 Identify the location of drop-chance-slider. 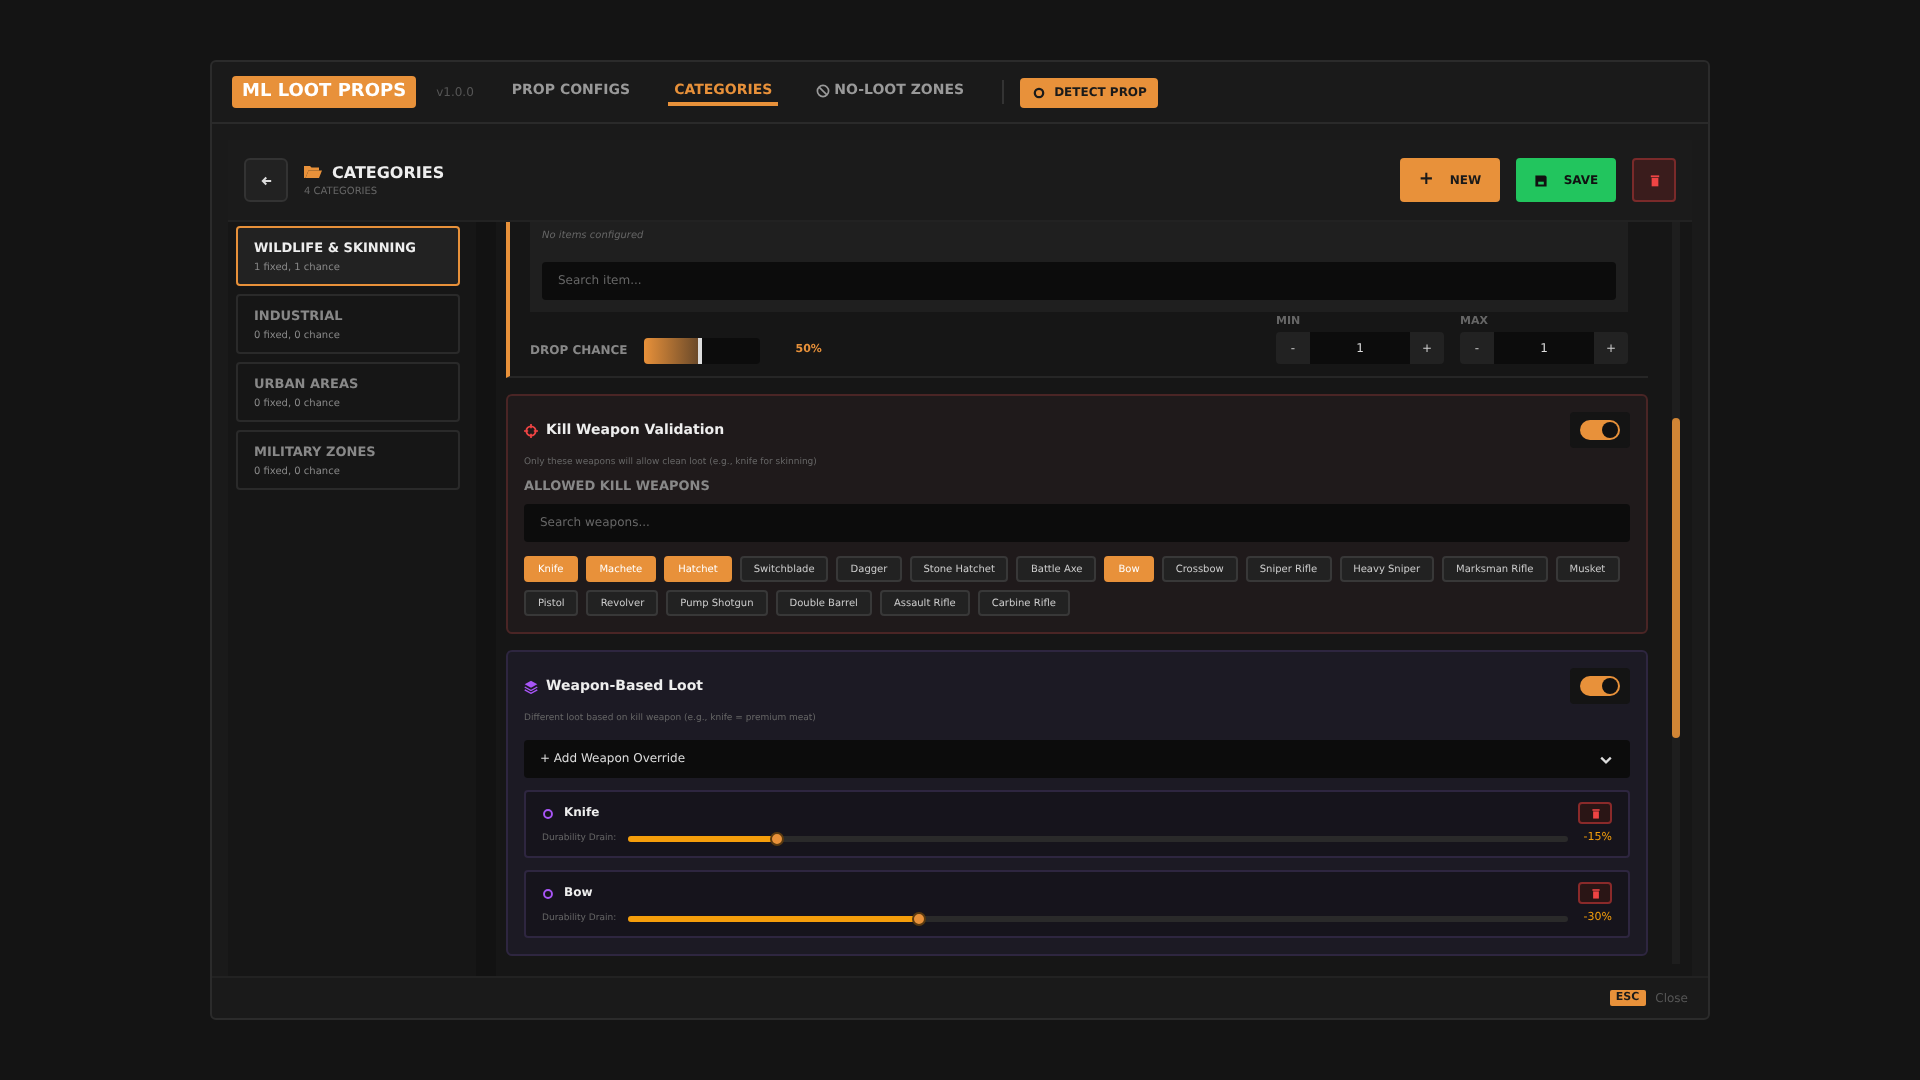
(701, 350).